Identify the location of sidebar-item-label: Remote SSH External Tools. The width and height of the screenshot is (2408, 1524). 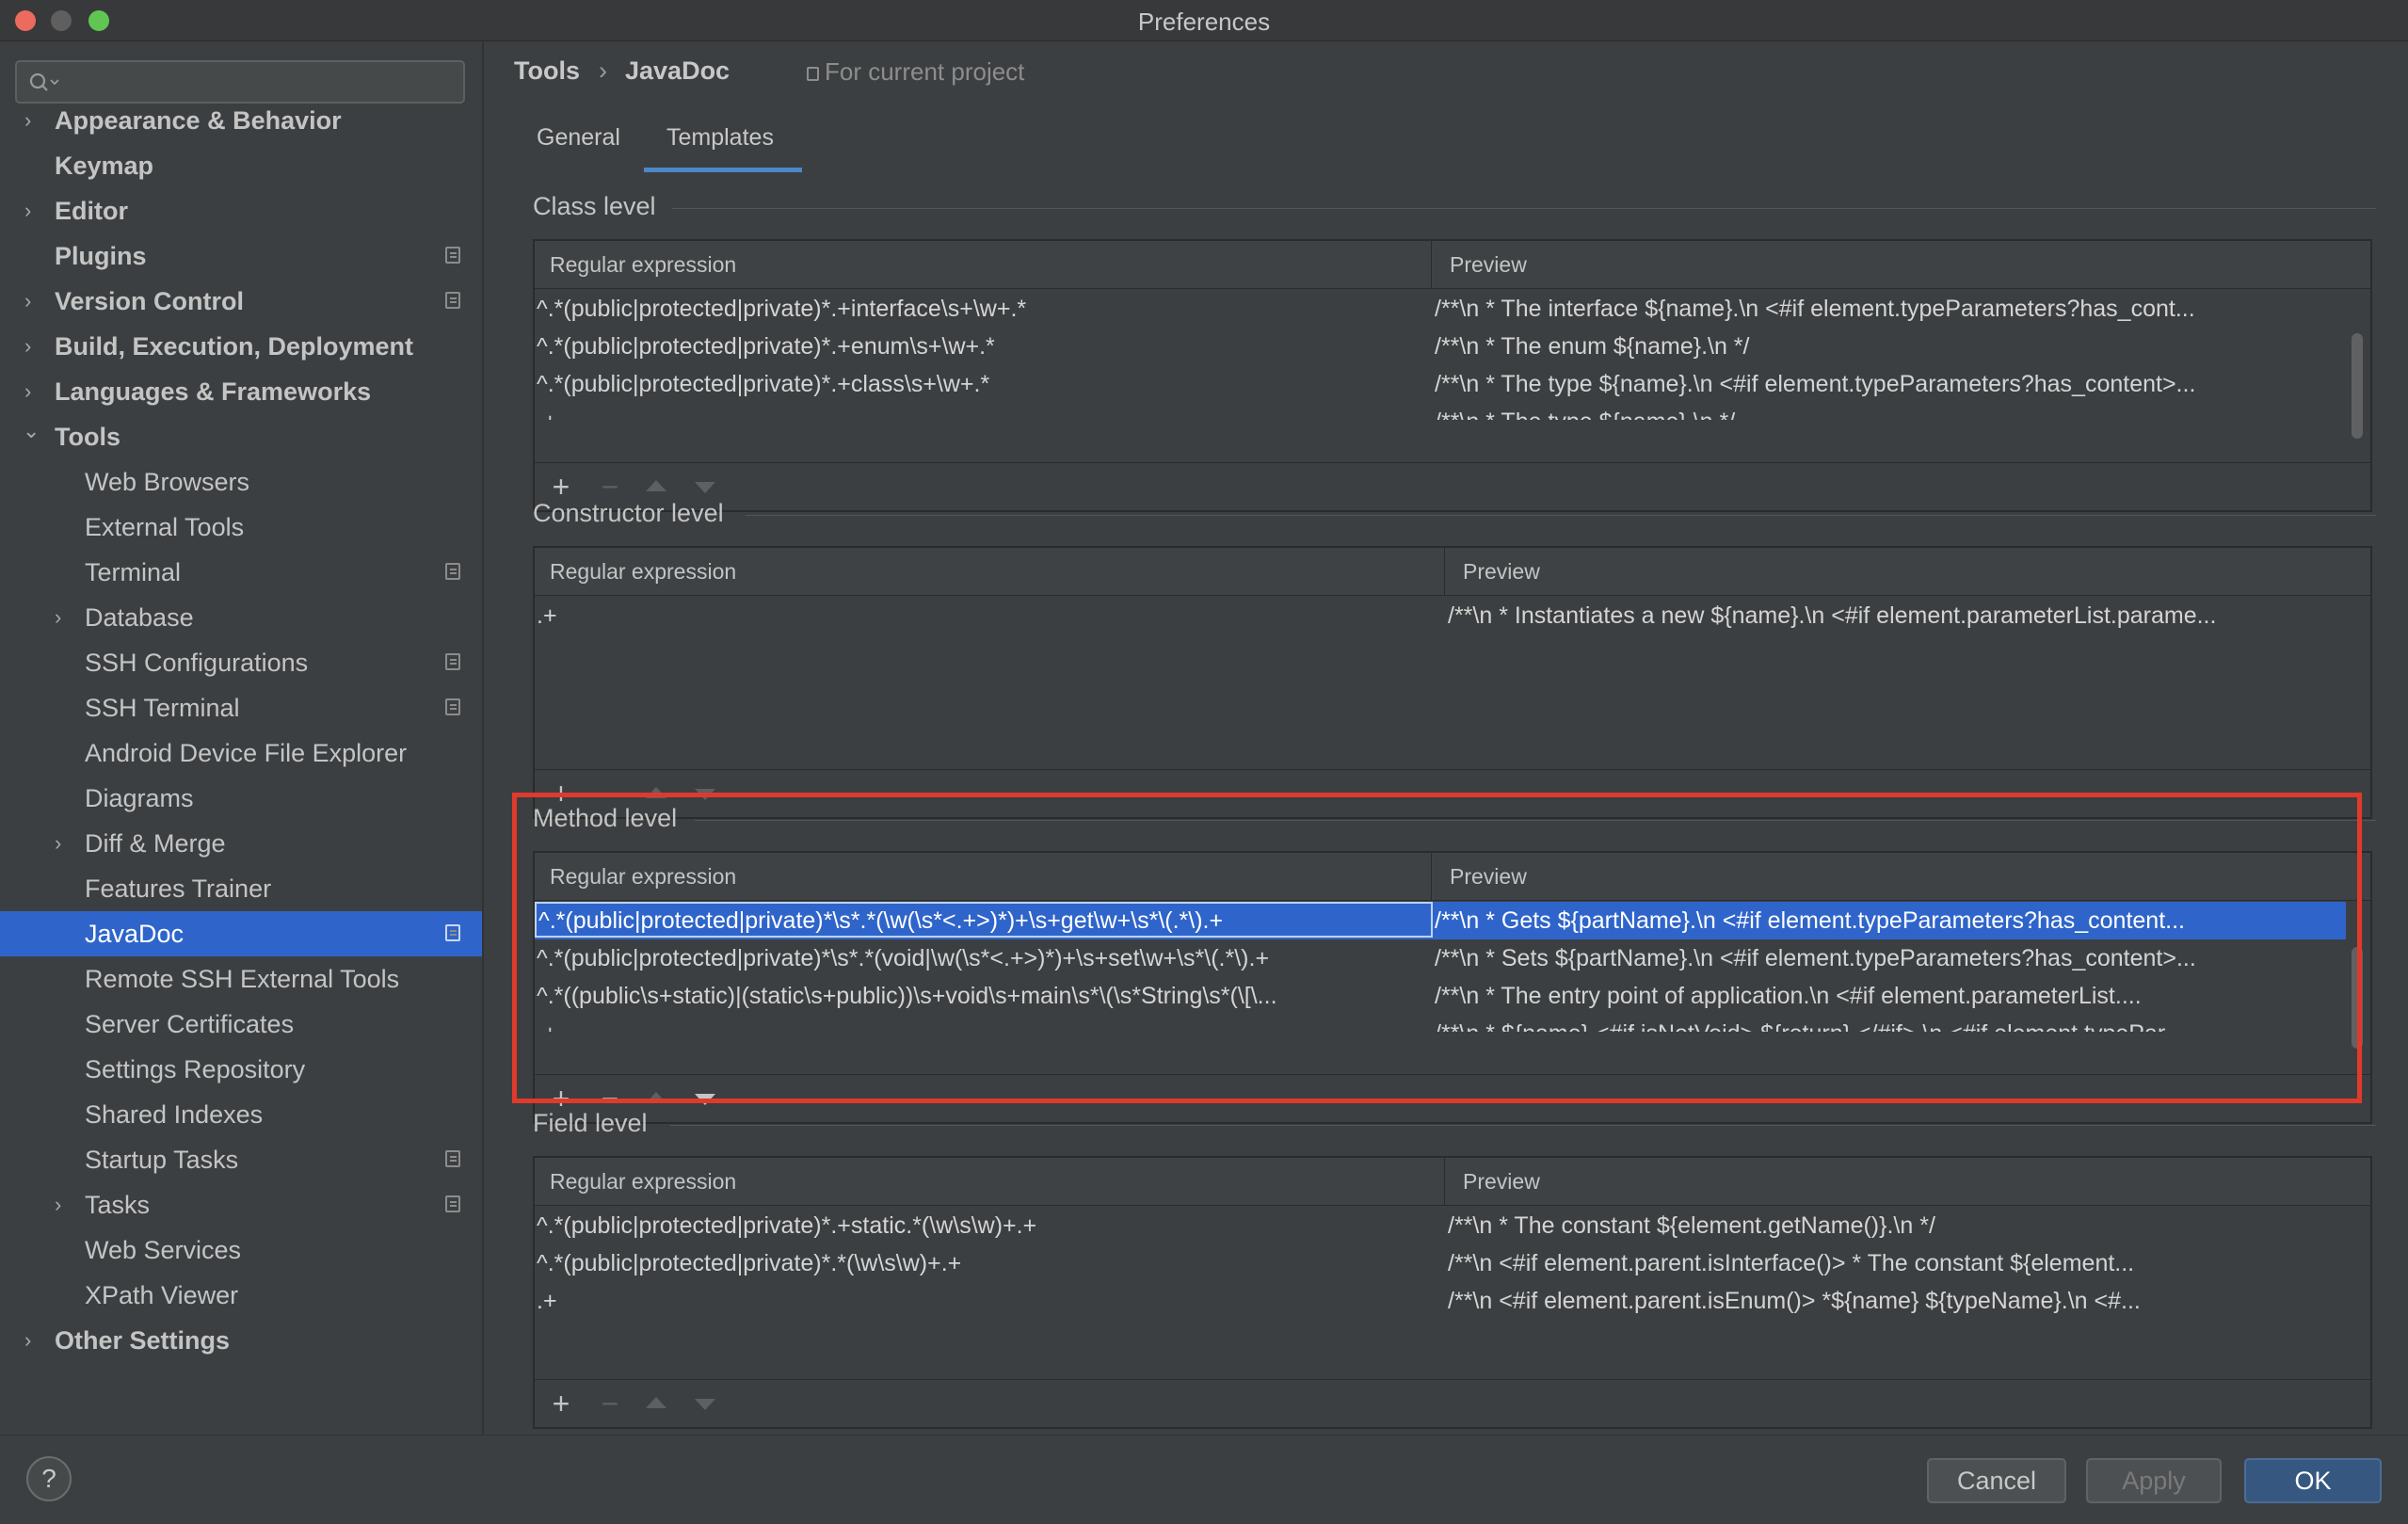
(242, 979).